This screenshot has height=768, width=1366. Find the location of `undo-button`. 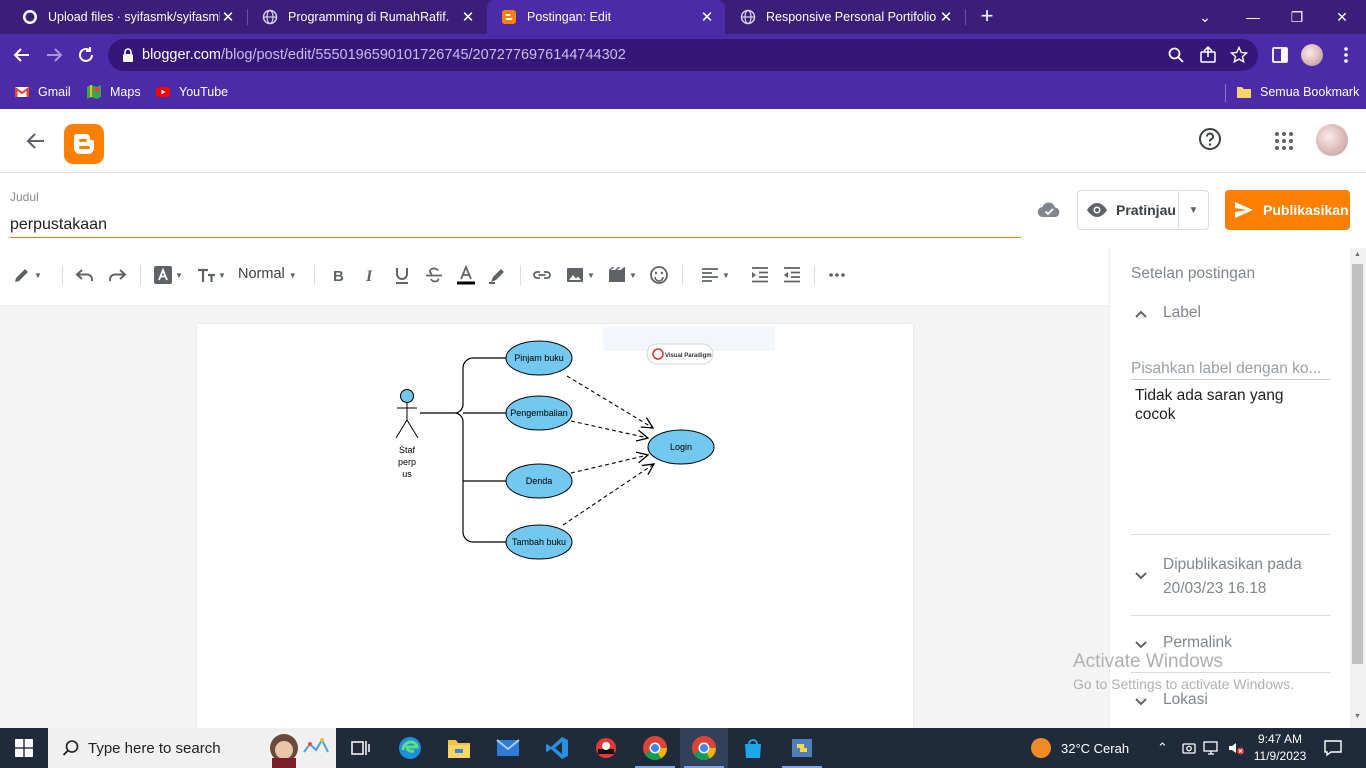

undo-button is located at coordinates (85, 275).